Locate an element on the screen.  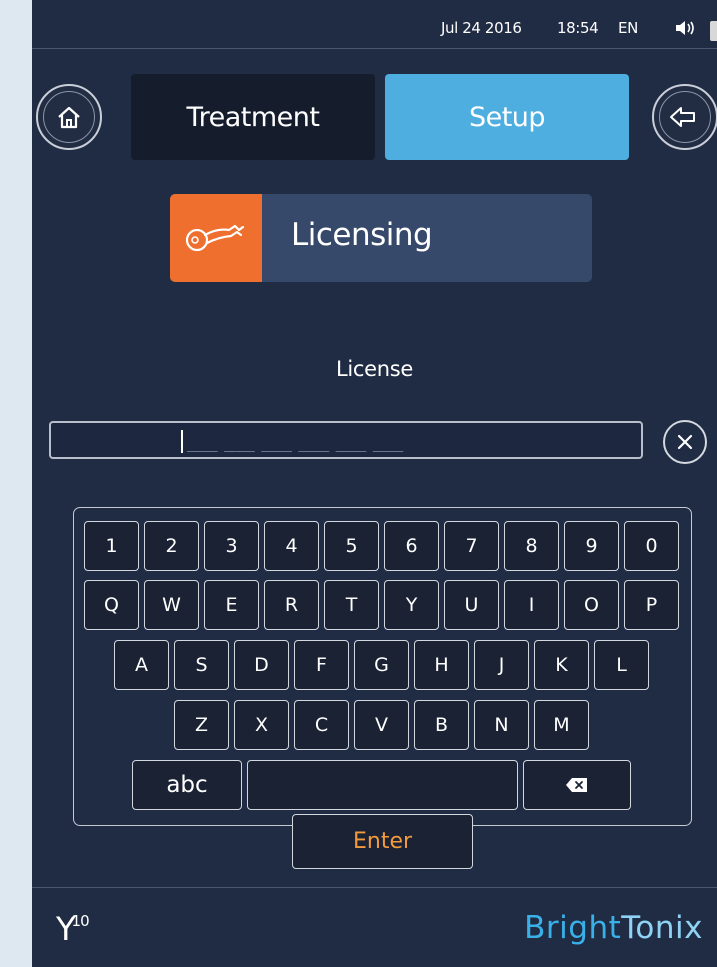
key-a: A is located at coordinates (141, 665).